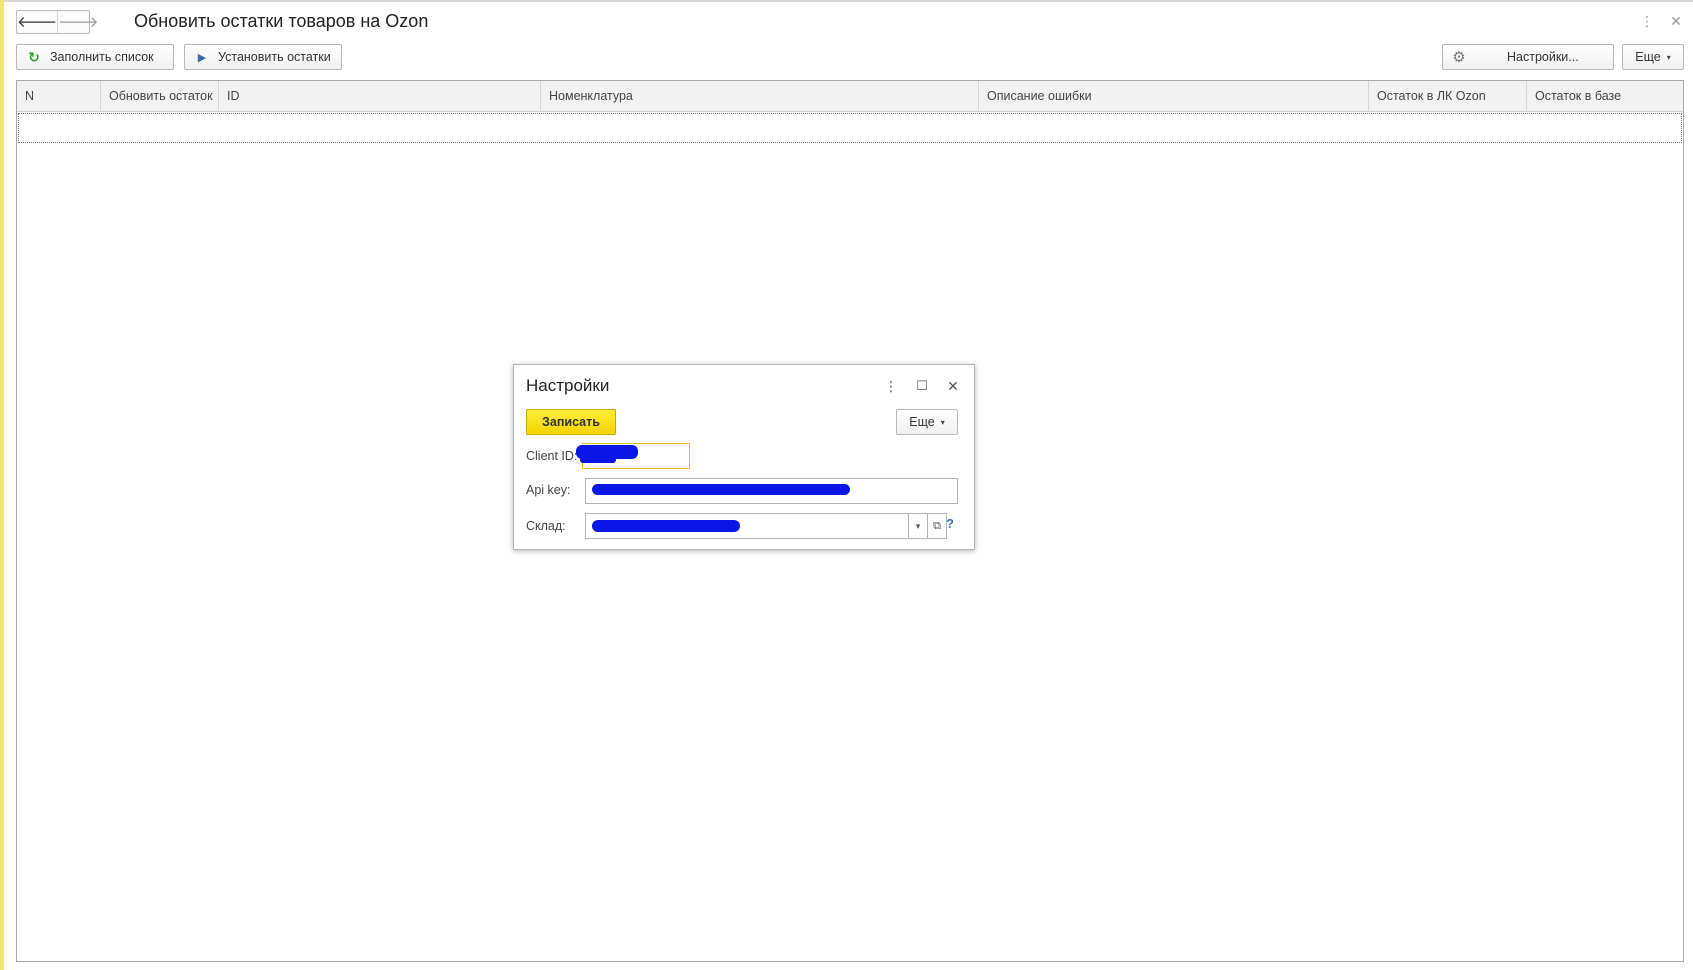 This screenshot has width=1693, height=970. What do you see at coordinates (1605, 96) in the screenshot?
I see `column-header-stock-base: Остаток в базе` at bounding box center [1605, 96].